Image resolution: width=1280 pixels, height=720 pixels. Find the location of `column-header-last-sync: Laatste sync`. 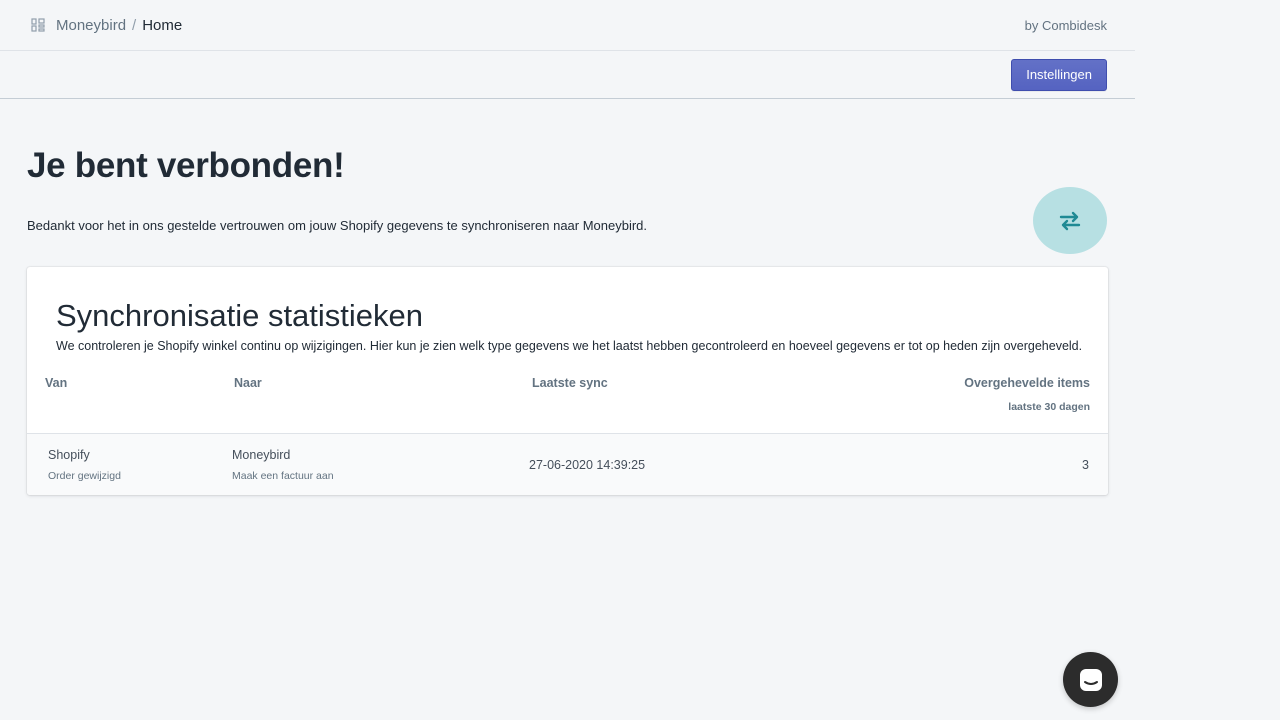

column-header-last-sync: Laatste sync is located at coordinates (570, 383).